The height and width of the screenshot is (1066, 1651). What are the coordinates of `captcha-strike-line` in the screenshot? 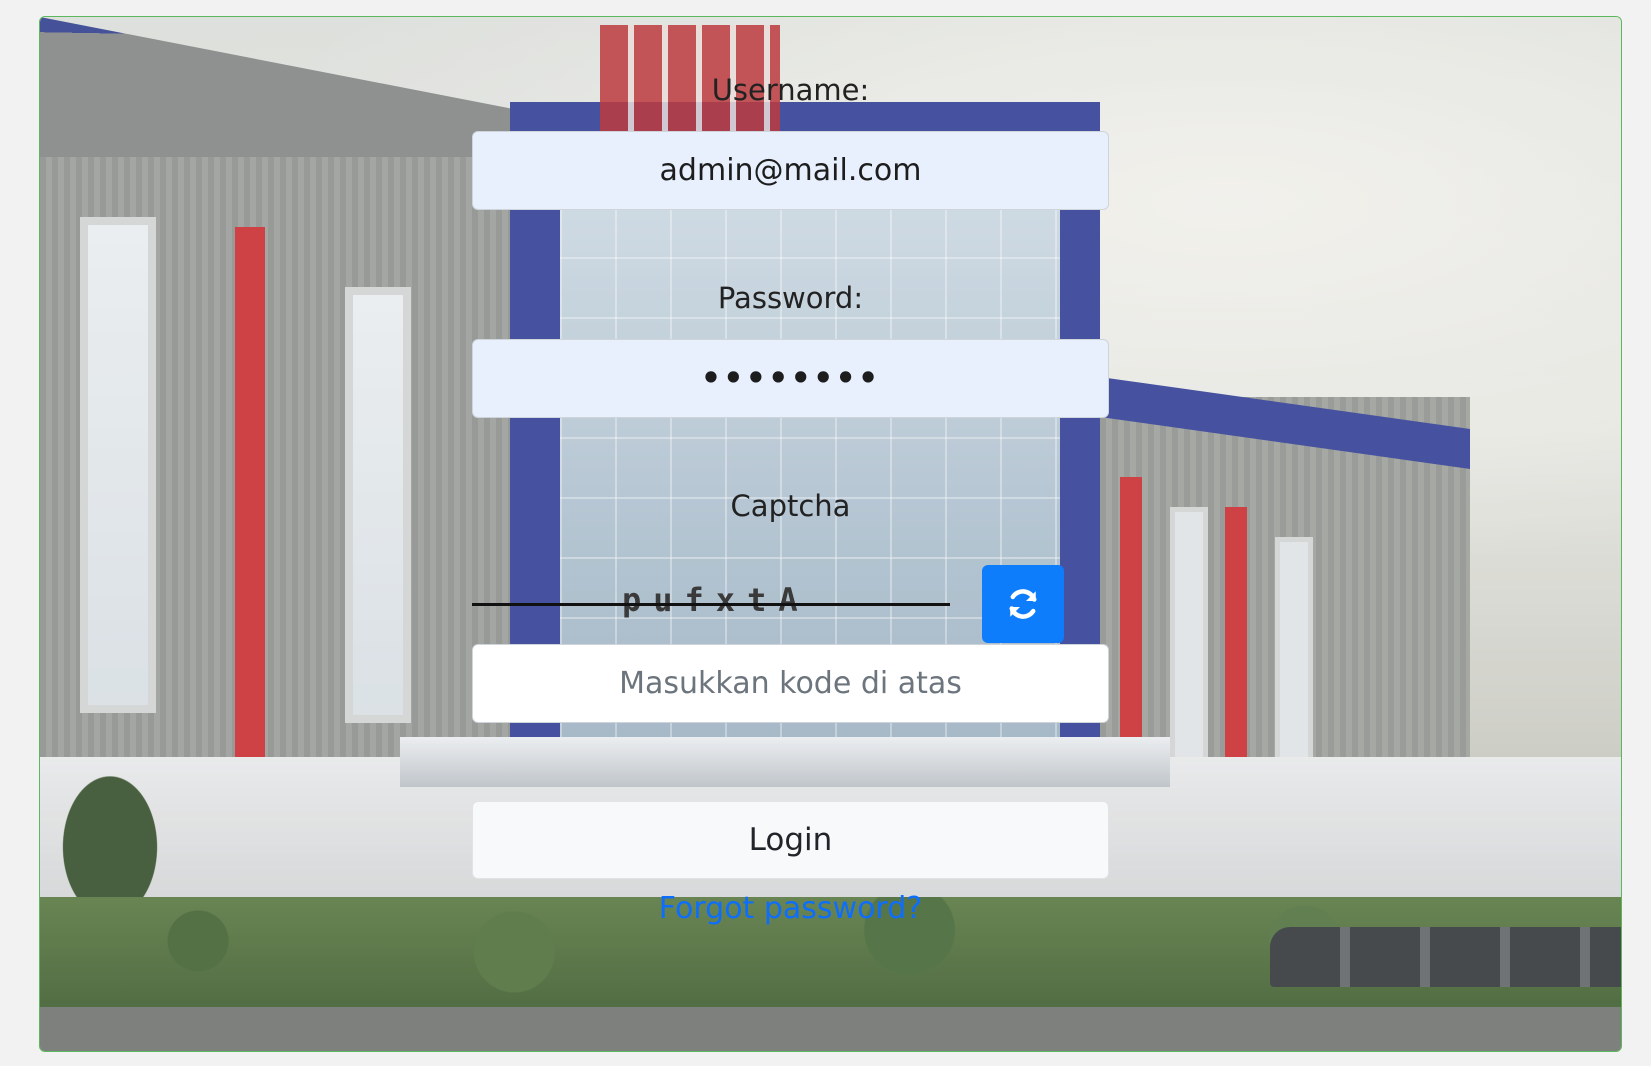 It's located at (711, 604).